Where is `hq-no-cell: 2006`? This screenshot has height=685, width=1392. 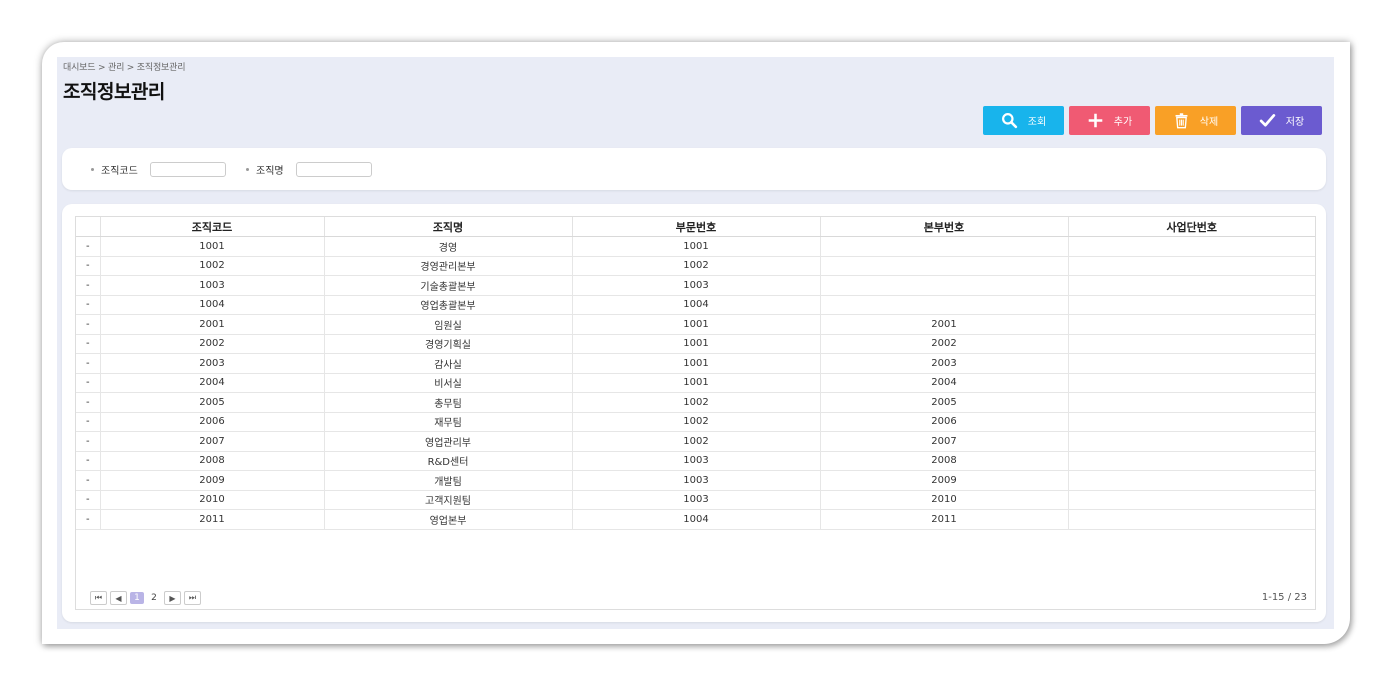 hq-no-cell: 2006 is located at coordinates (944, 422).